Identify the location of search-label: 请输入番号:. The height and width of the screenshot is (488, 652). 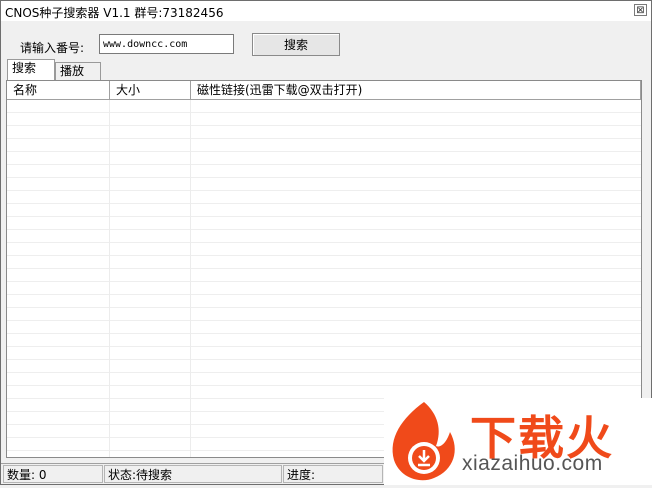
(52, 48).